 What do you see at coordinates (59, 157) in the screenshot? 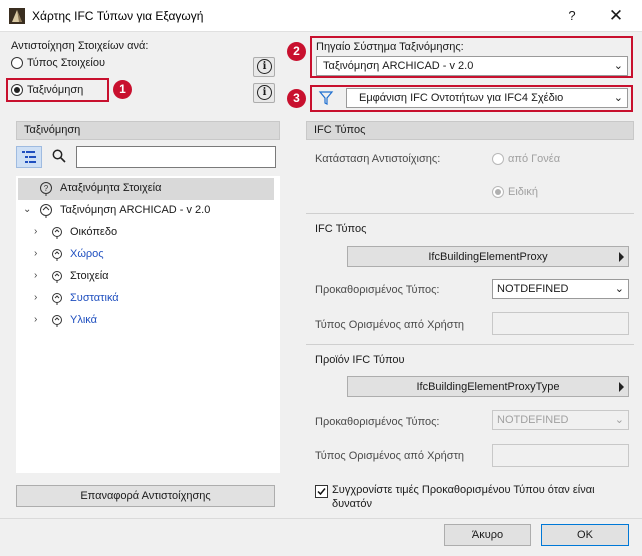
I see `search-icon` at bounding box center [59, 157].